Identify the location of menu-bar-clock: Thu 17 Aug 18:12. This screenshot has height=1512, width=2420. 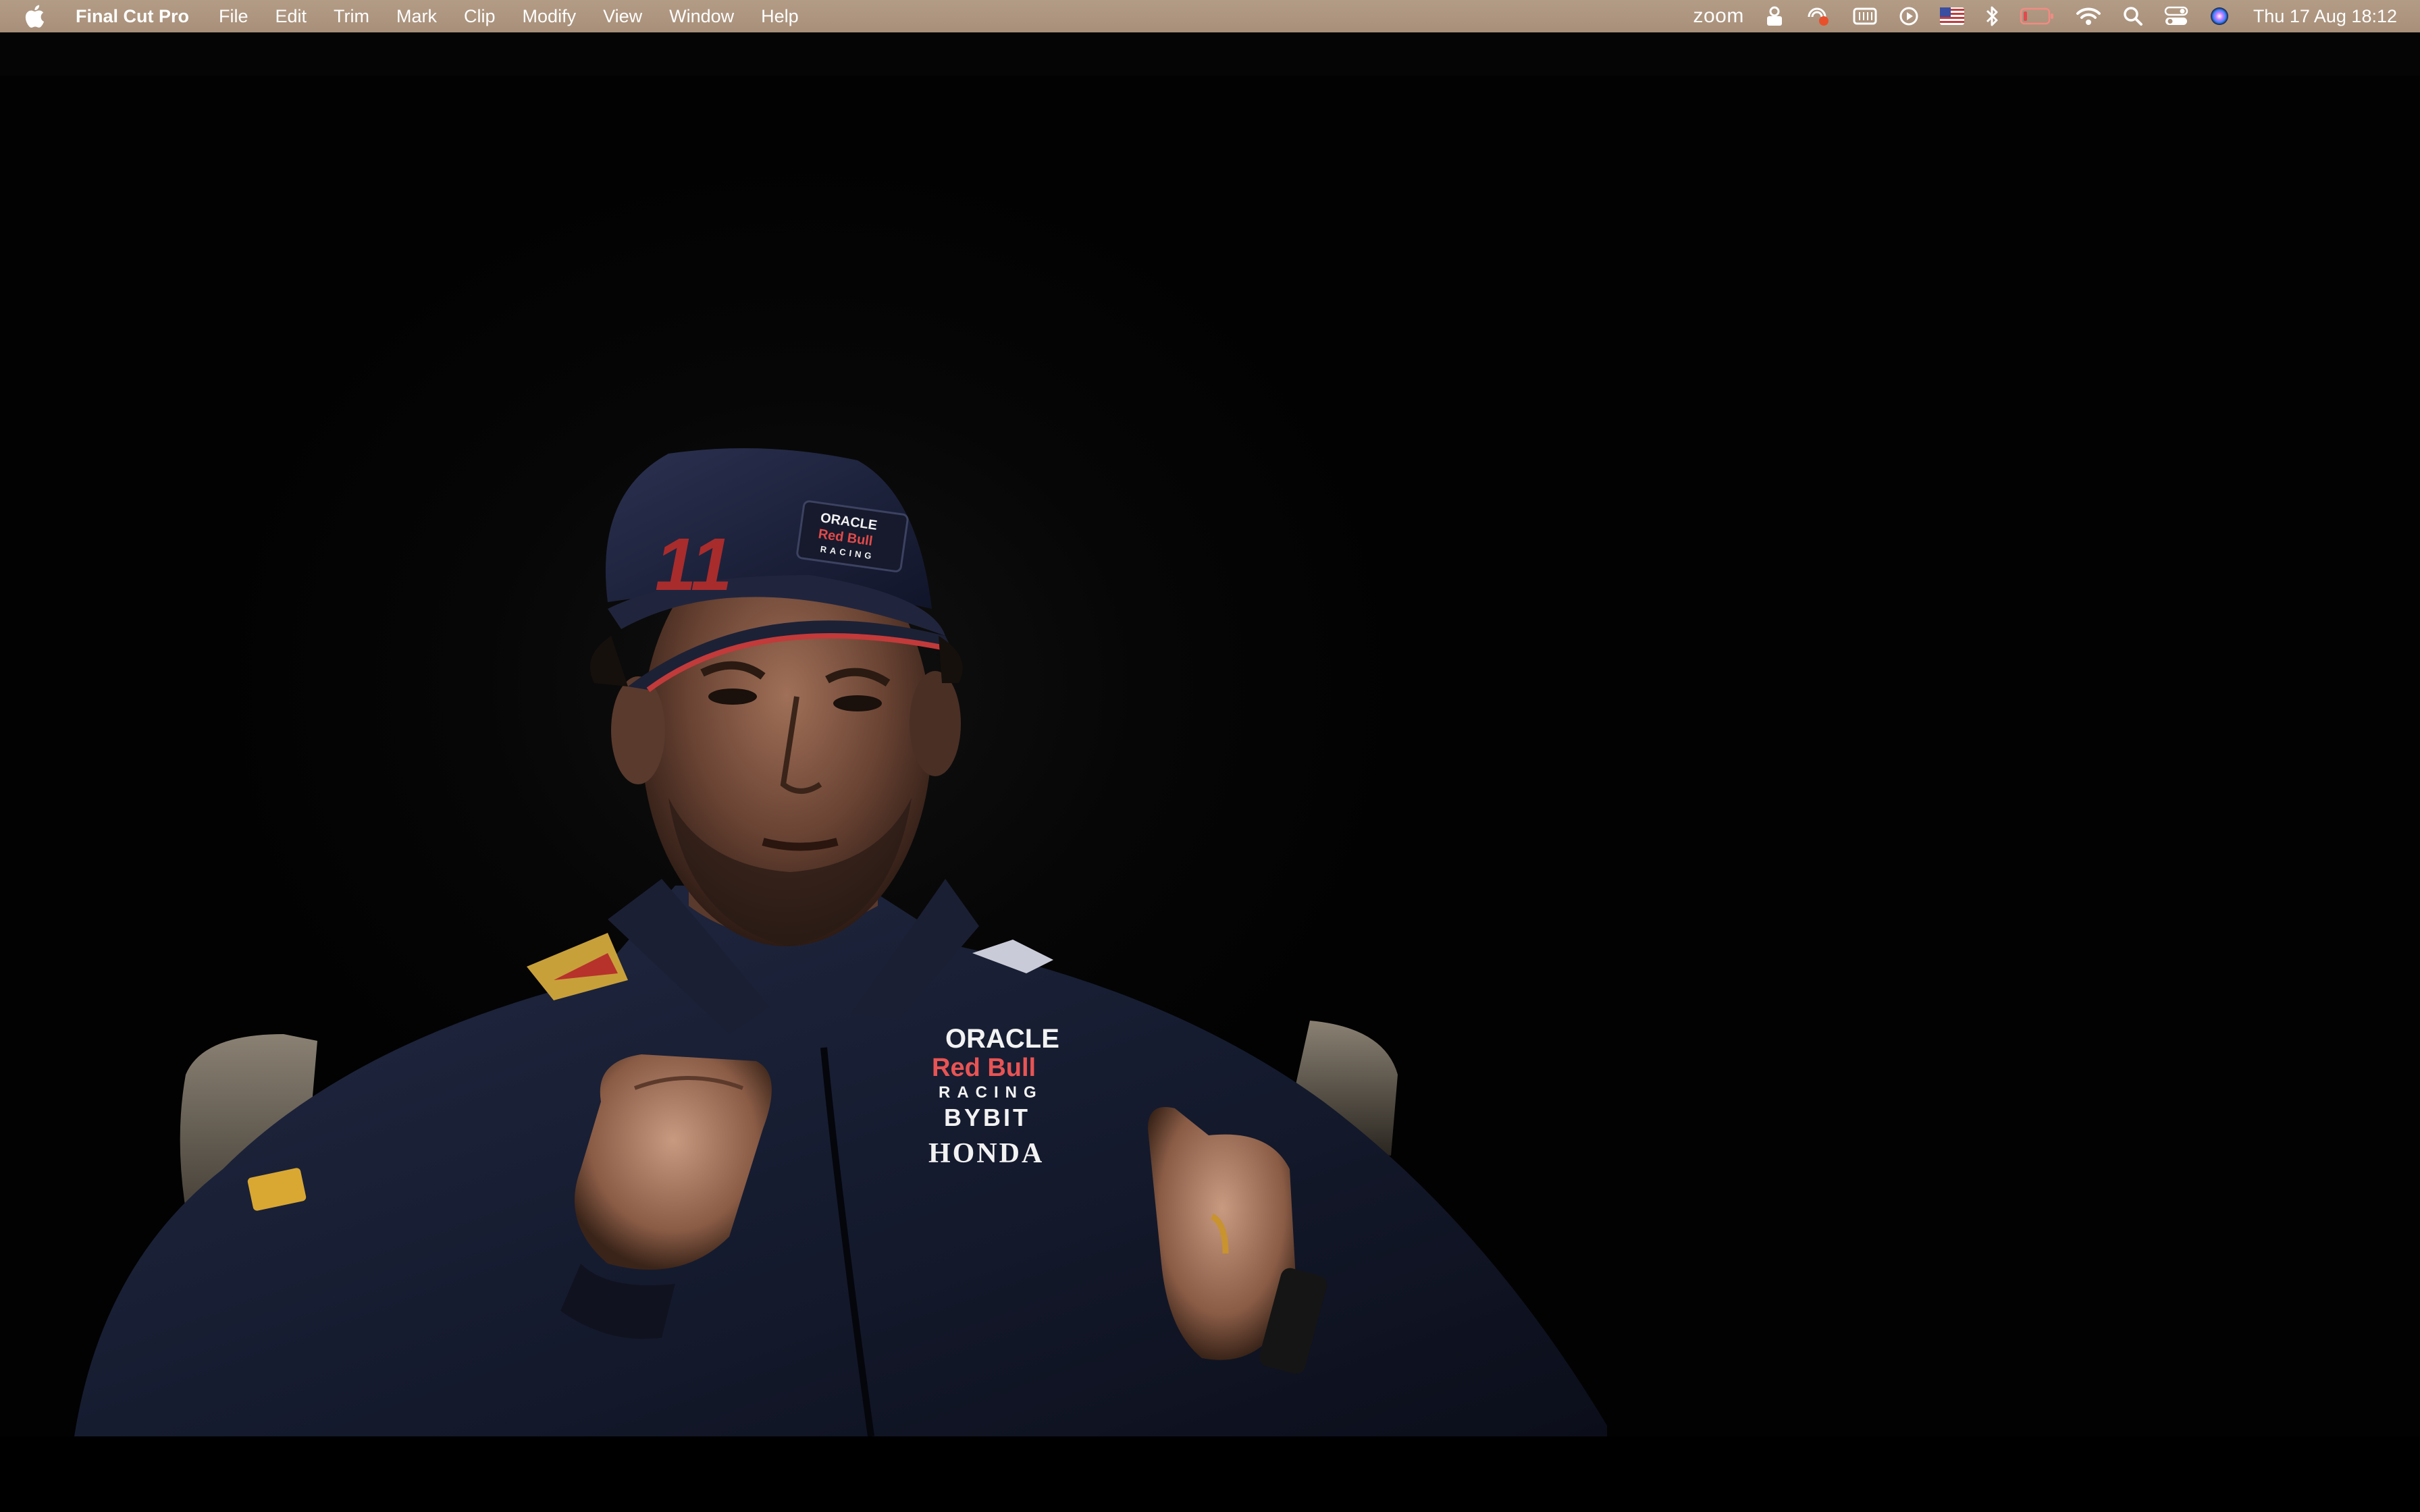
(2325, 16).